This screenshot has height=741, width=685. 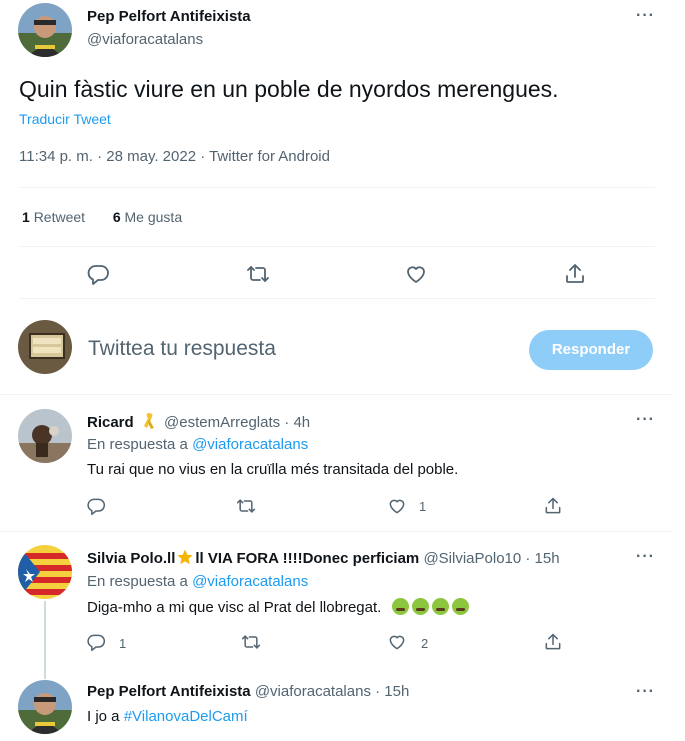 I want to click on author-avatar, so click(x=45, y=30).